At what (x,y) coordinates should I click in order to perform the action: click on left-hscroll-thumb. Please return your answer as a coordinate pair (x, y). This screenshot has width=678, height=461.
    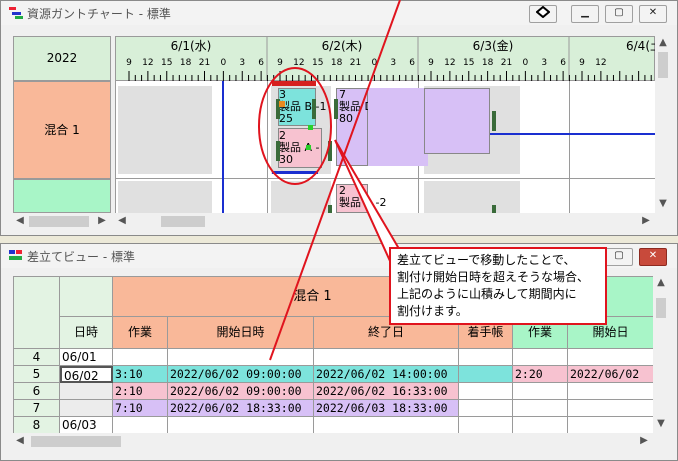
    Looking at the image, I should click on (59, 221).